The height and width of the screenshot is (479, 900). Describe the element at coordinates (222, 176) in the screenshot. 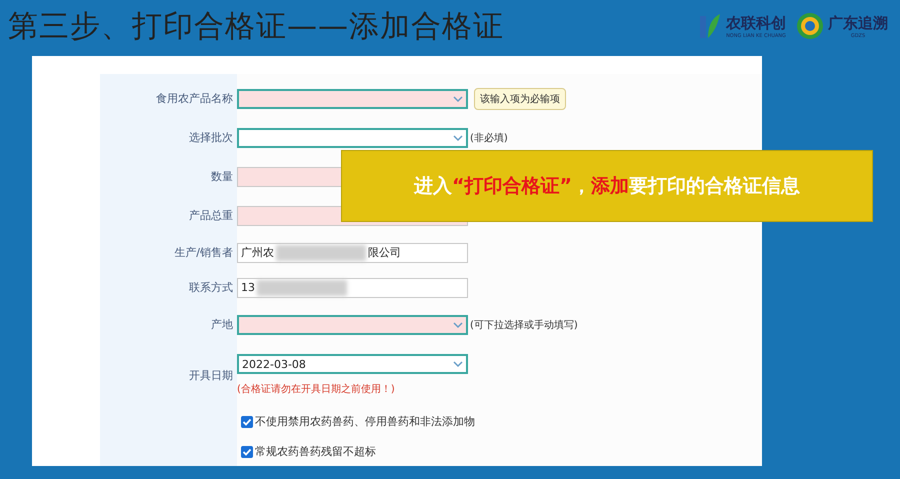

I see `field-label: 数量` at that location.